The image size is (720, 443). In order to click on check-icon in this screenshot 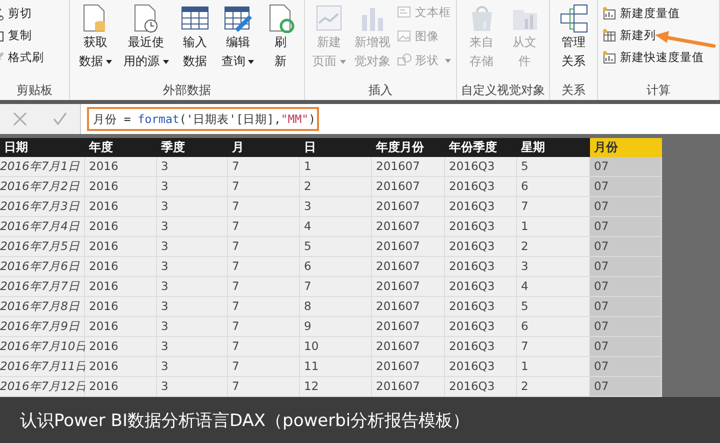, I will do `click(60, 119)`.